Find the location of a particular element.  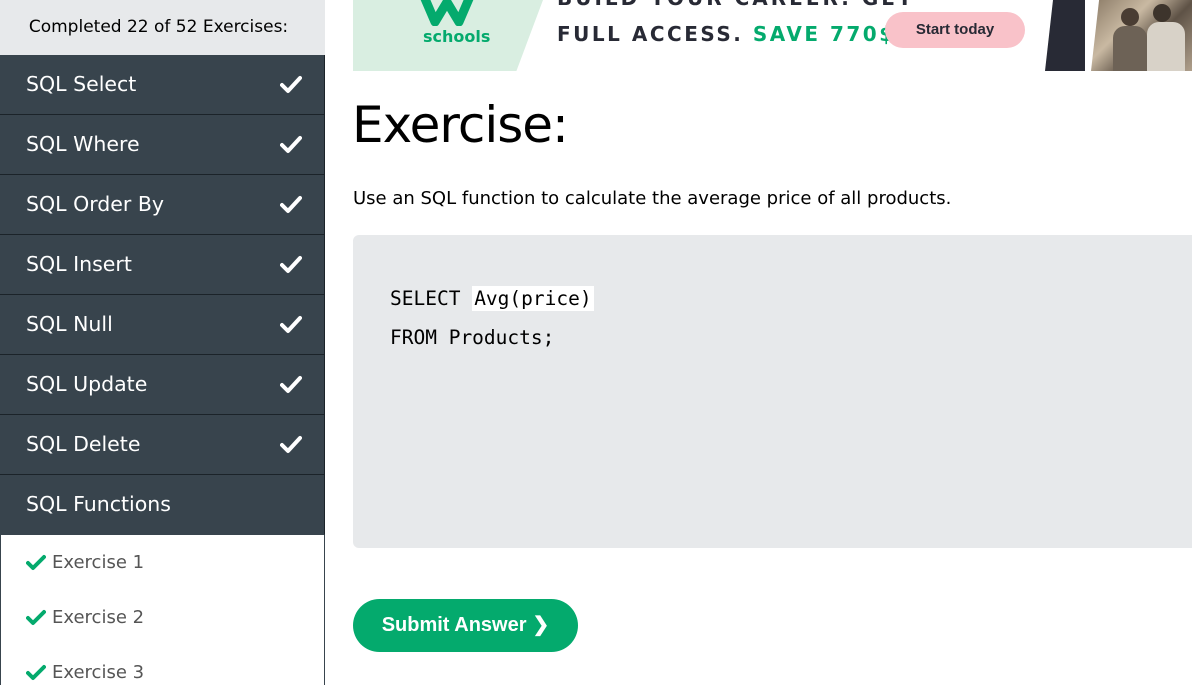

sidebar-item-label: SQL Null is located at coordinates (69, 324).